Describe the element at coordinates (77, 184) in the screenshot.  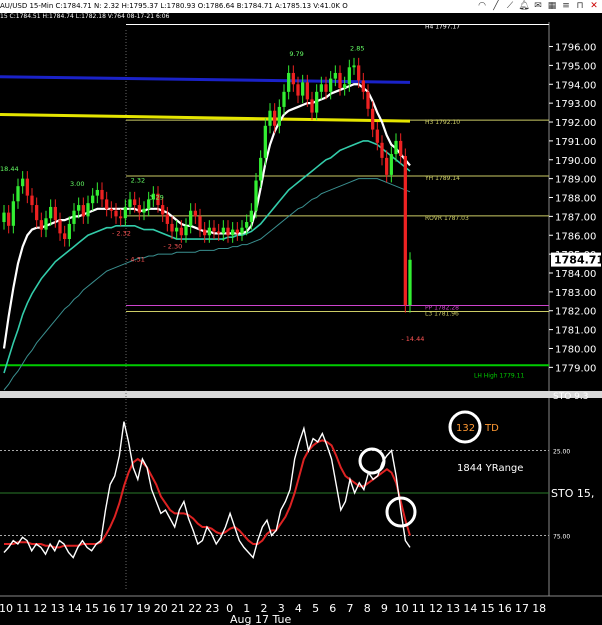
I see `swing-label: 3.00` at that location.